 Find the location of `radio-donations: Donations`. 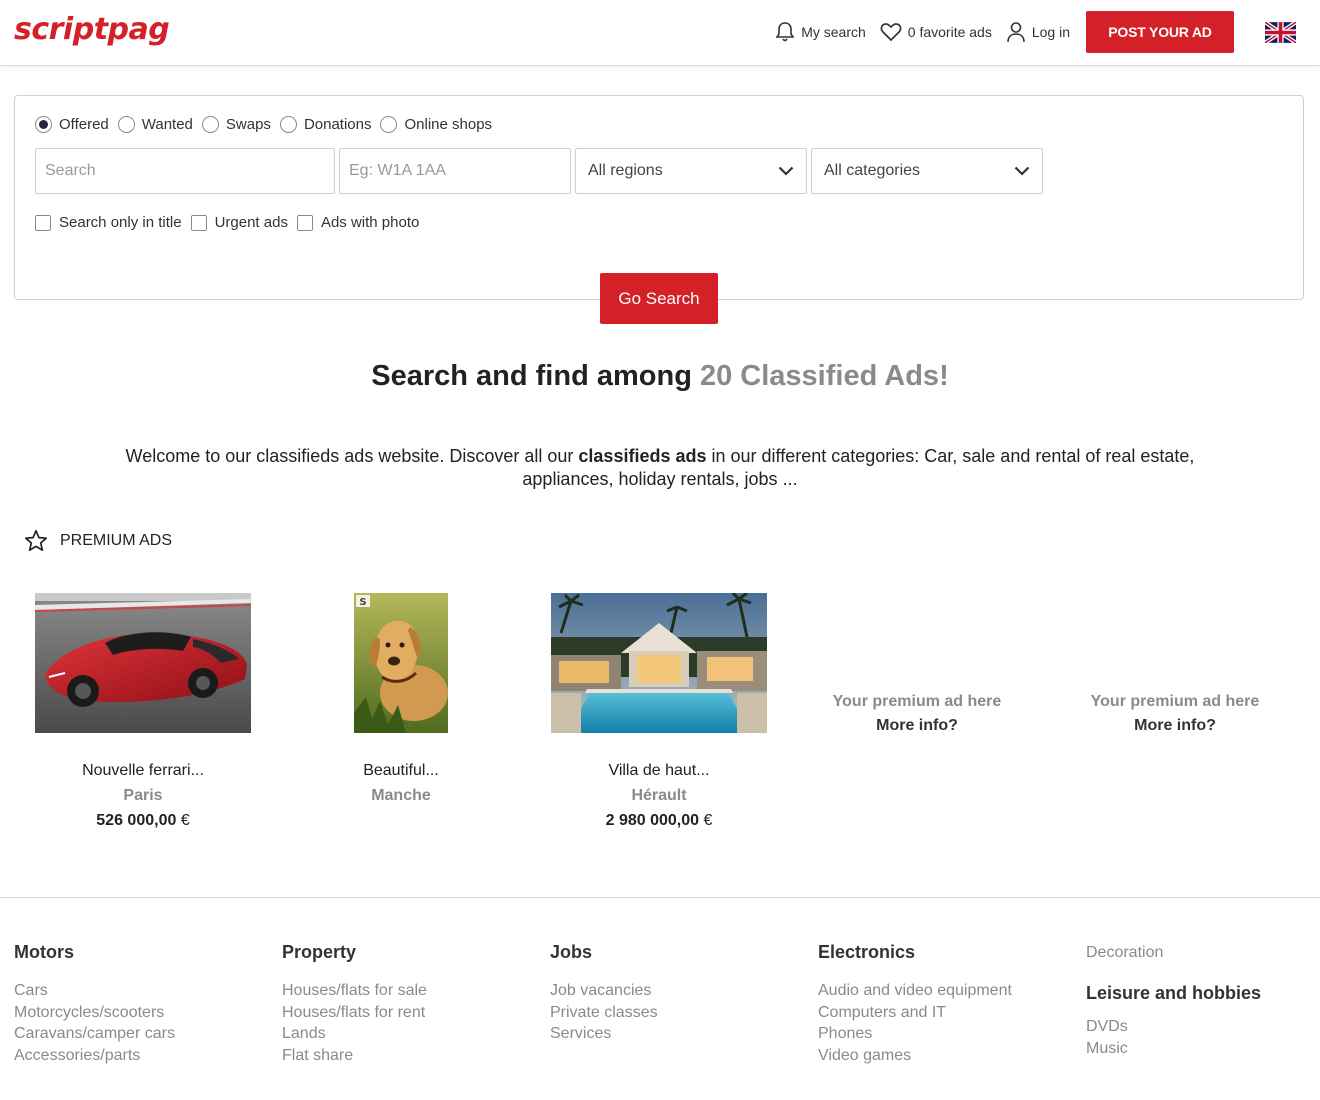

radio-donations: Donations is located at coordinates (325, 124).